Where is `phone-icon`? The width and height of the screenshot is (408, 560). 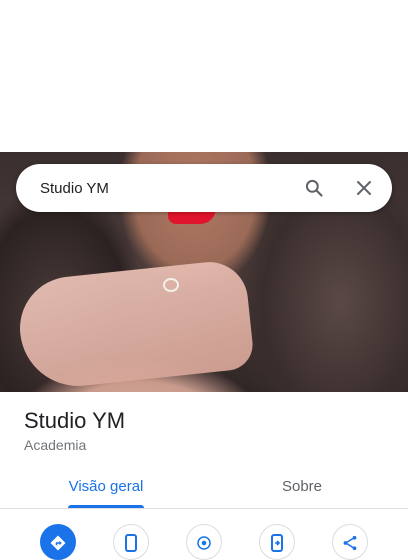 phone-icon is located at coordinates (131, 541).